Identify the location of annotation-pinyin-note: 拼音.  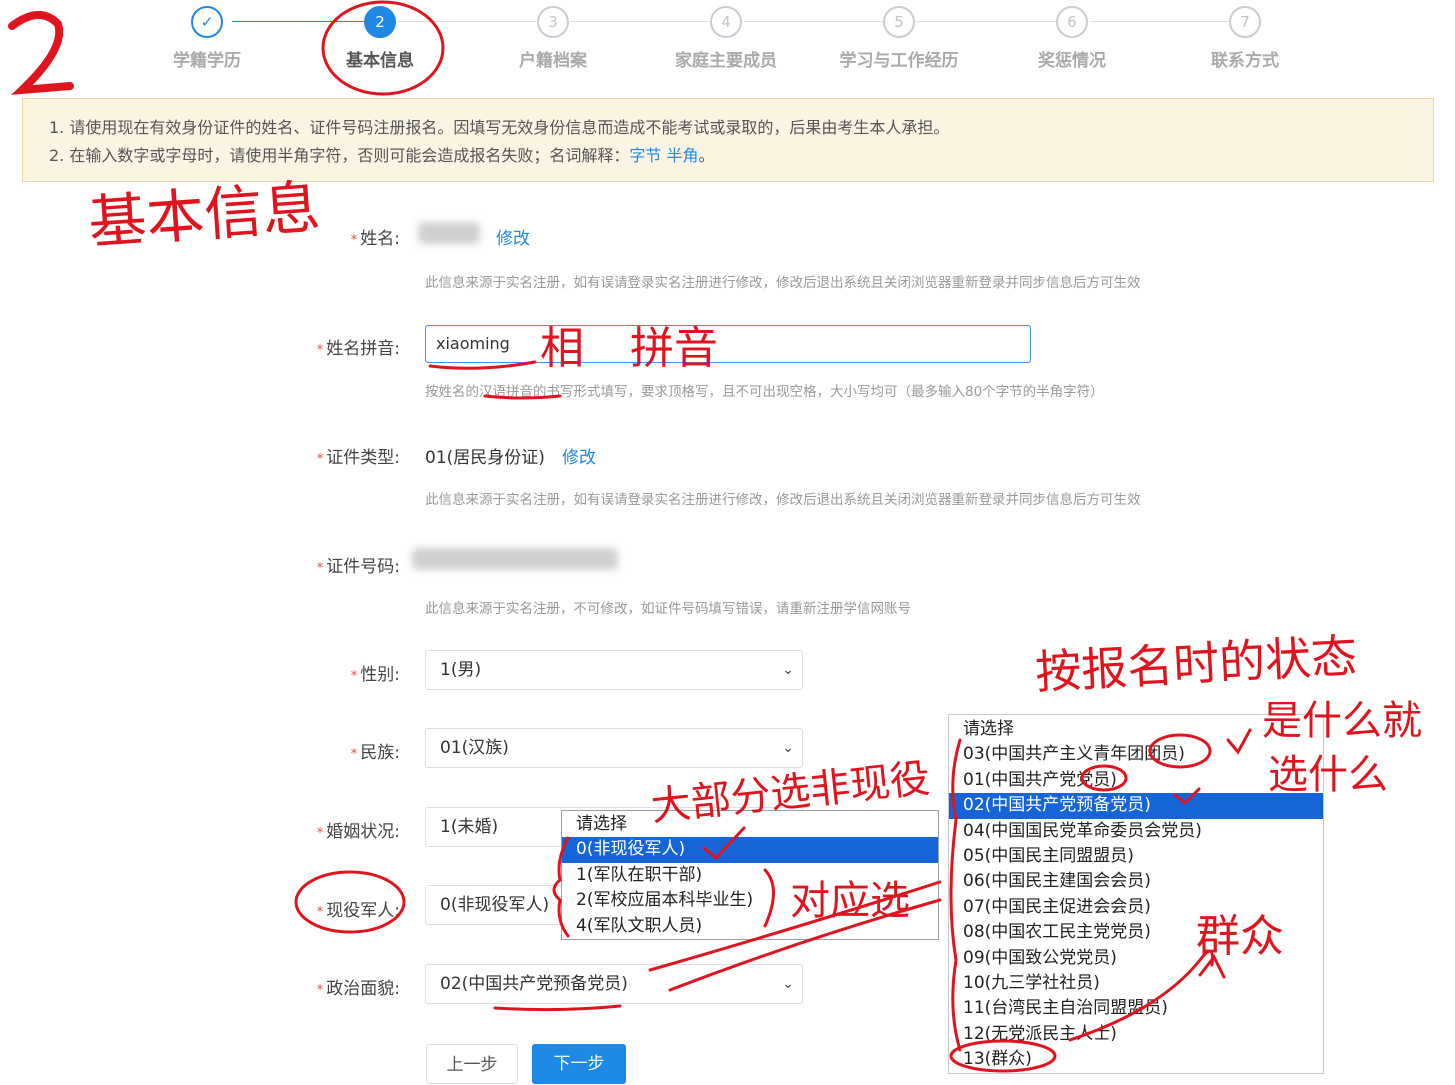
(674, 348).